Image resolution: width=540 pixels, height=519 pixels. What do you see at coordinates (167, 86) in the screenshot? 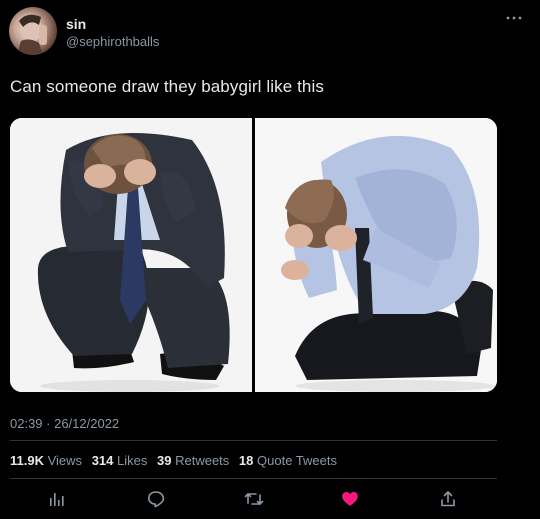
I see `tweet-text: Can someone draw they babygirl like this` at bounding box center [167, 86].